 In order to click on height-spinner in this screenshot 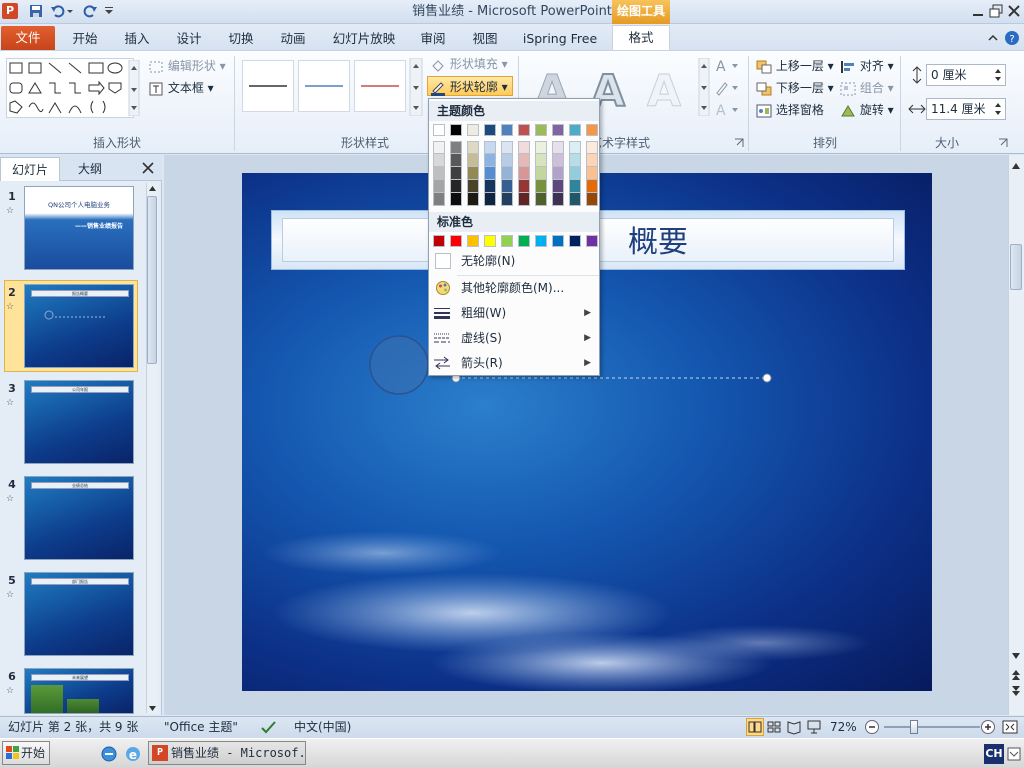, I will do `click(998, 75)`.